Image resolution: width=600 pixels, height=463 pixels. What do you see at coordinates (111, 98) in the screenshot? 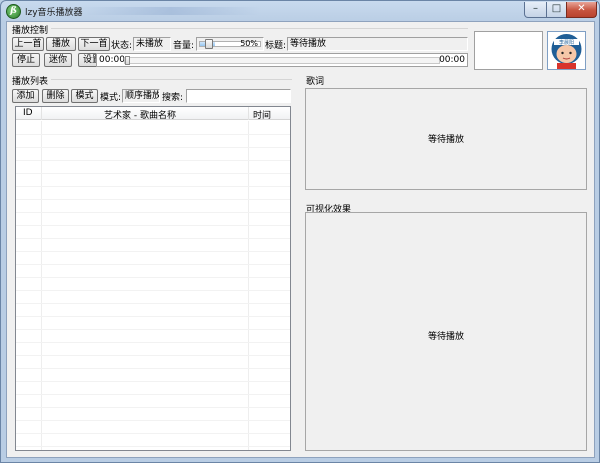
I see `mode-label: 模式:` at bounding box center [111, 98].